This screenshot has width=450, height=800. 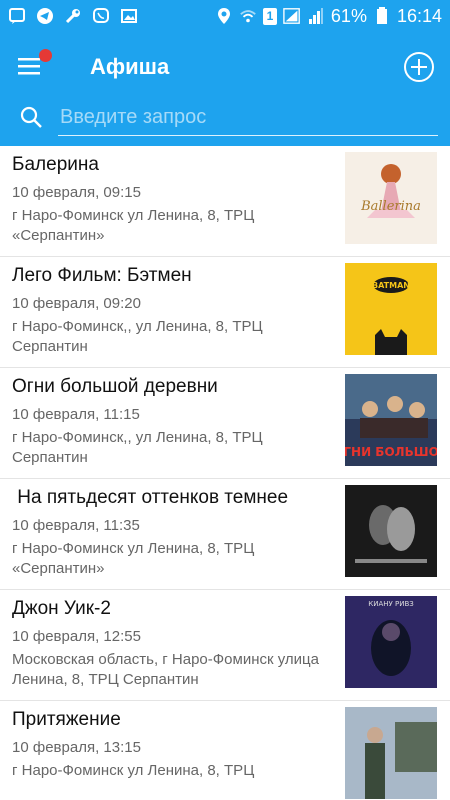 What do you see at coordinates (133, 770) in the screenshot?
I see `event-place: г Наро-Фоминск ул Ленина, 8, ТРЦ` at bounding box center [133, 770].